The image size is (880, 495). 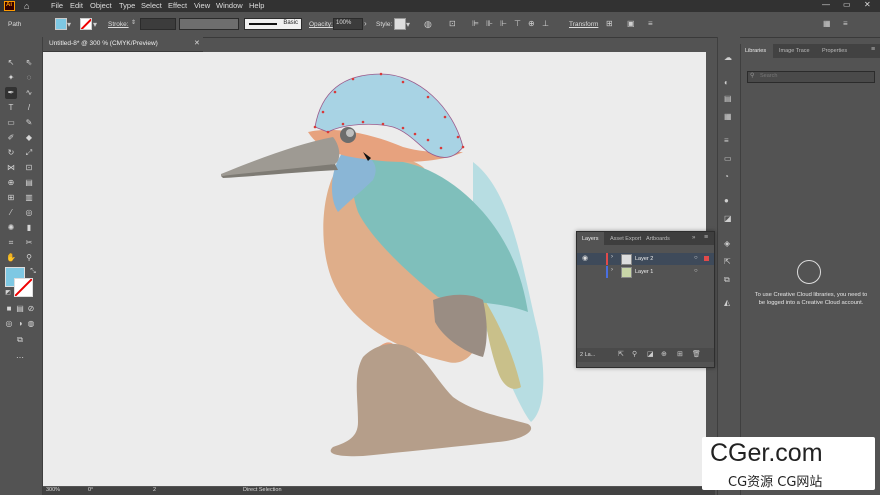 I want to click on align-center-icon: ⊪, so click(x=489, y=24).